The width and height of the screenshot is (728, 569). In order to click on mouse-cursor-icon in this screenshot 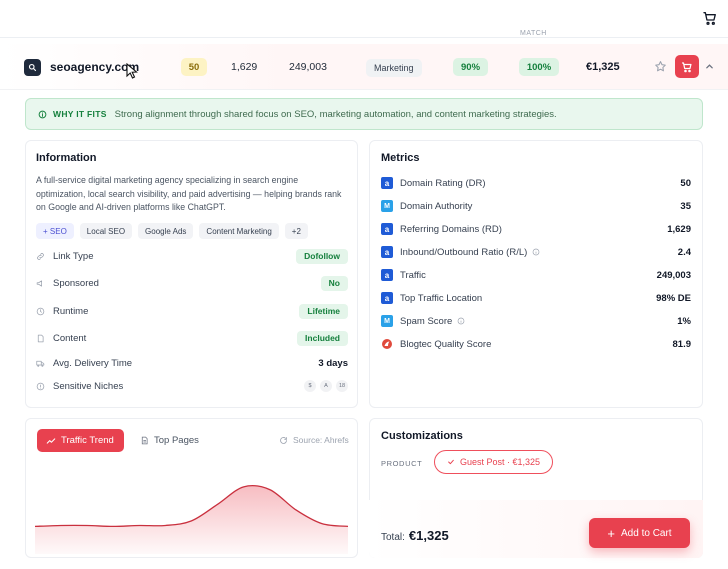, I will do `click(132, 71)`.